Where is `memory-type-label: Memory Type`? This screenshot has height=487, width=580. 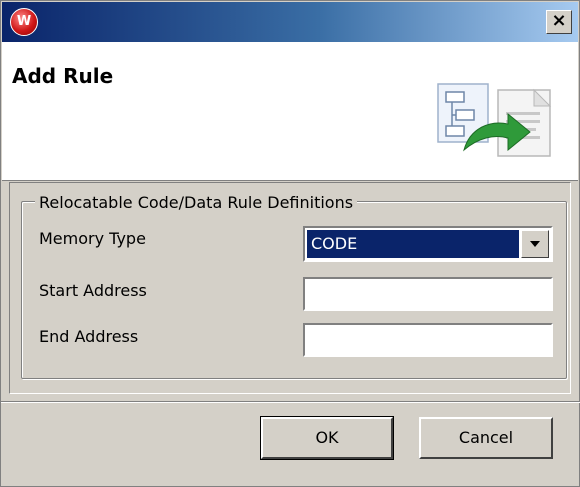 memory-type-label: Memory Type is located at coordinates (92, 238).